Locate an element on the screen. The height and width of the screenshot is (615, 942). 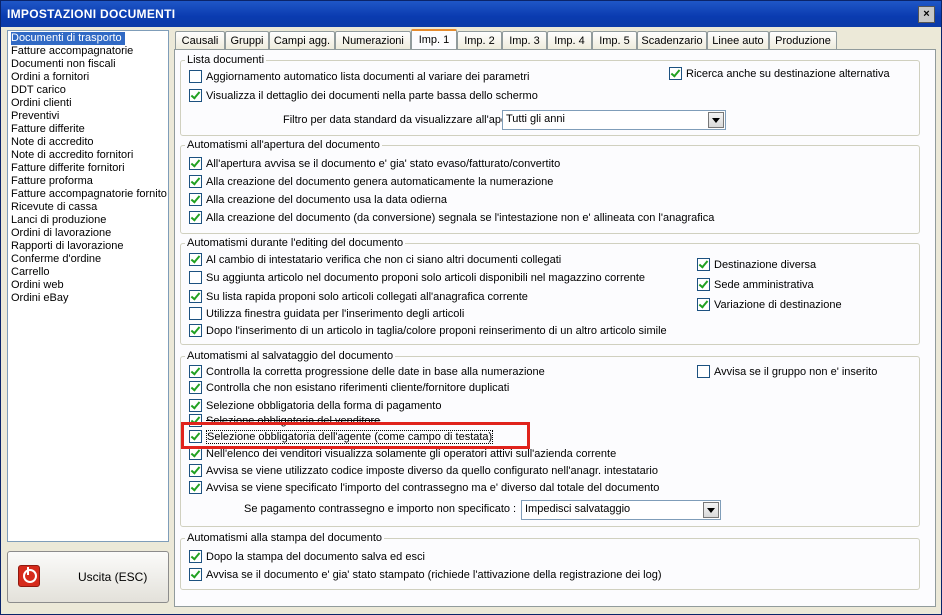
list-item: Ordini di lavorazione is located at coordinates (61, 233).